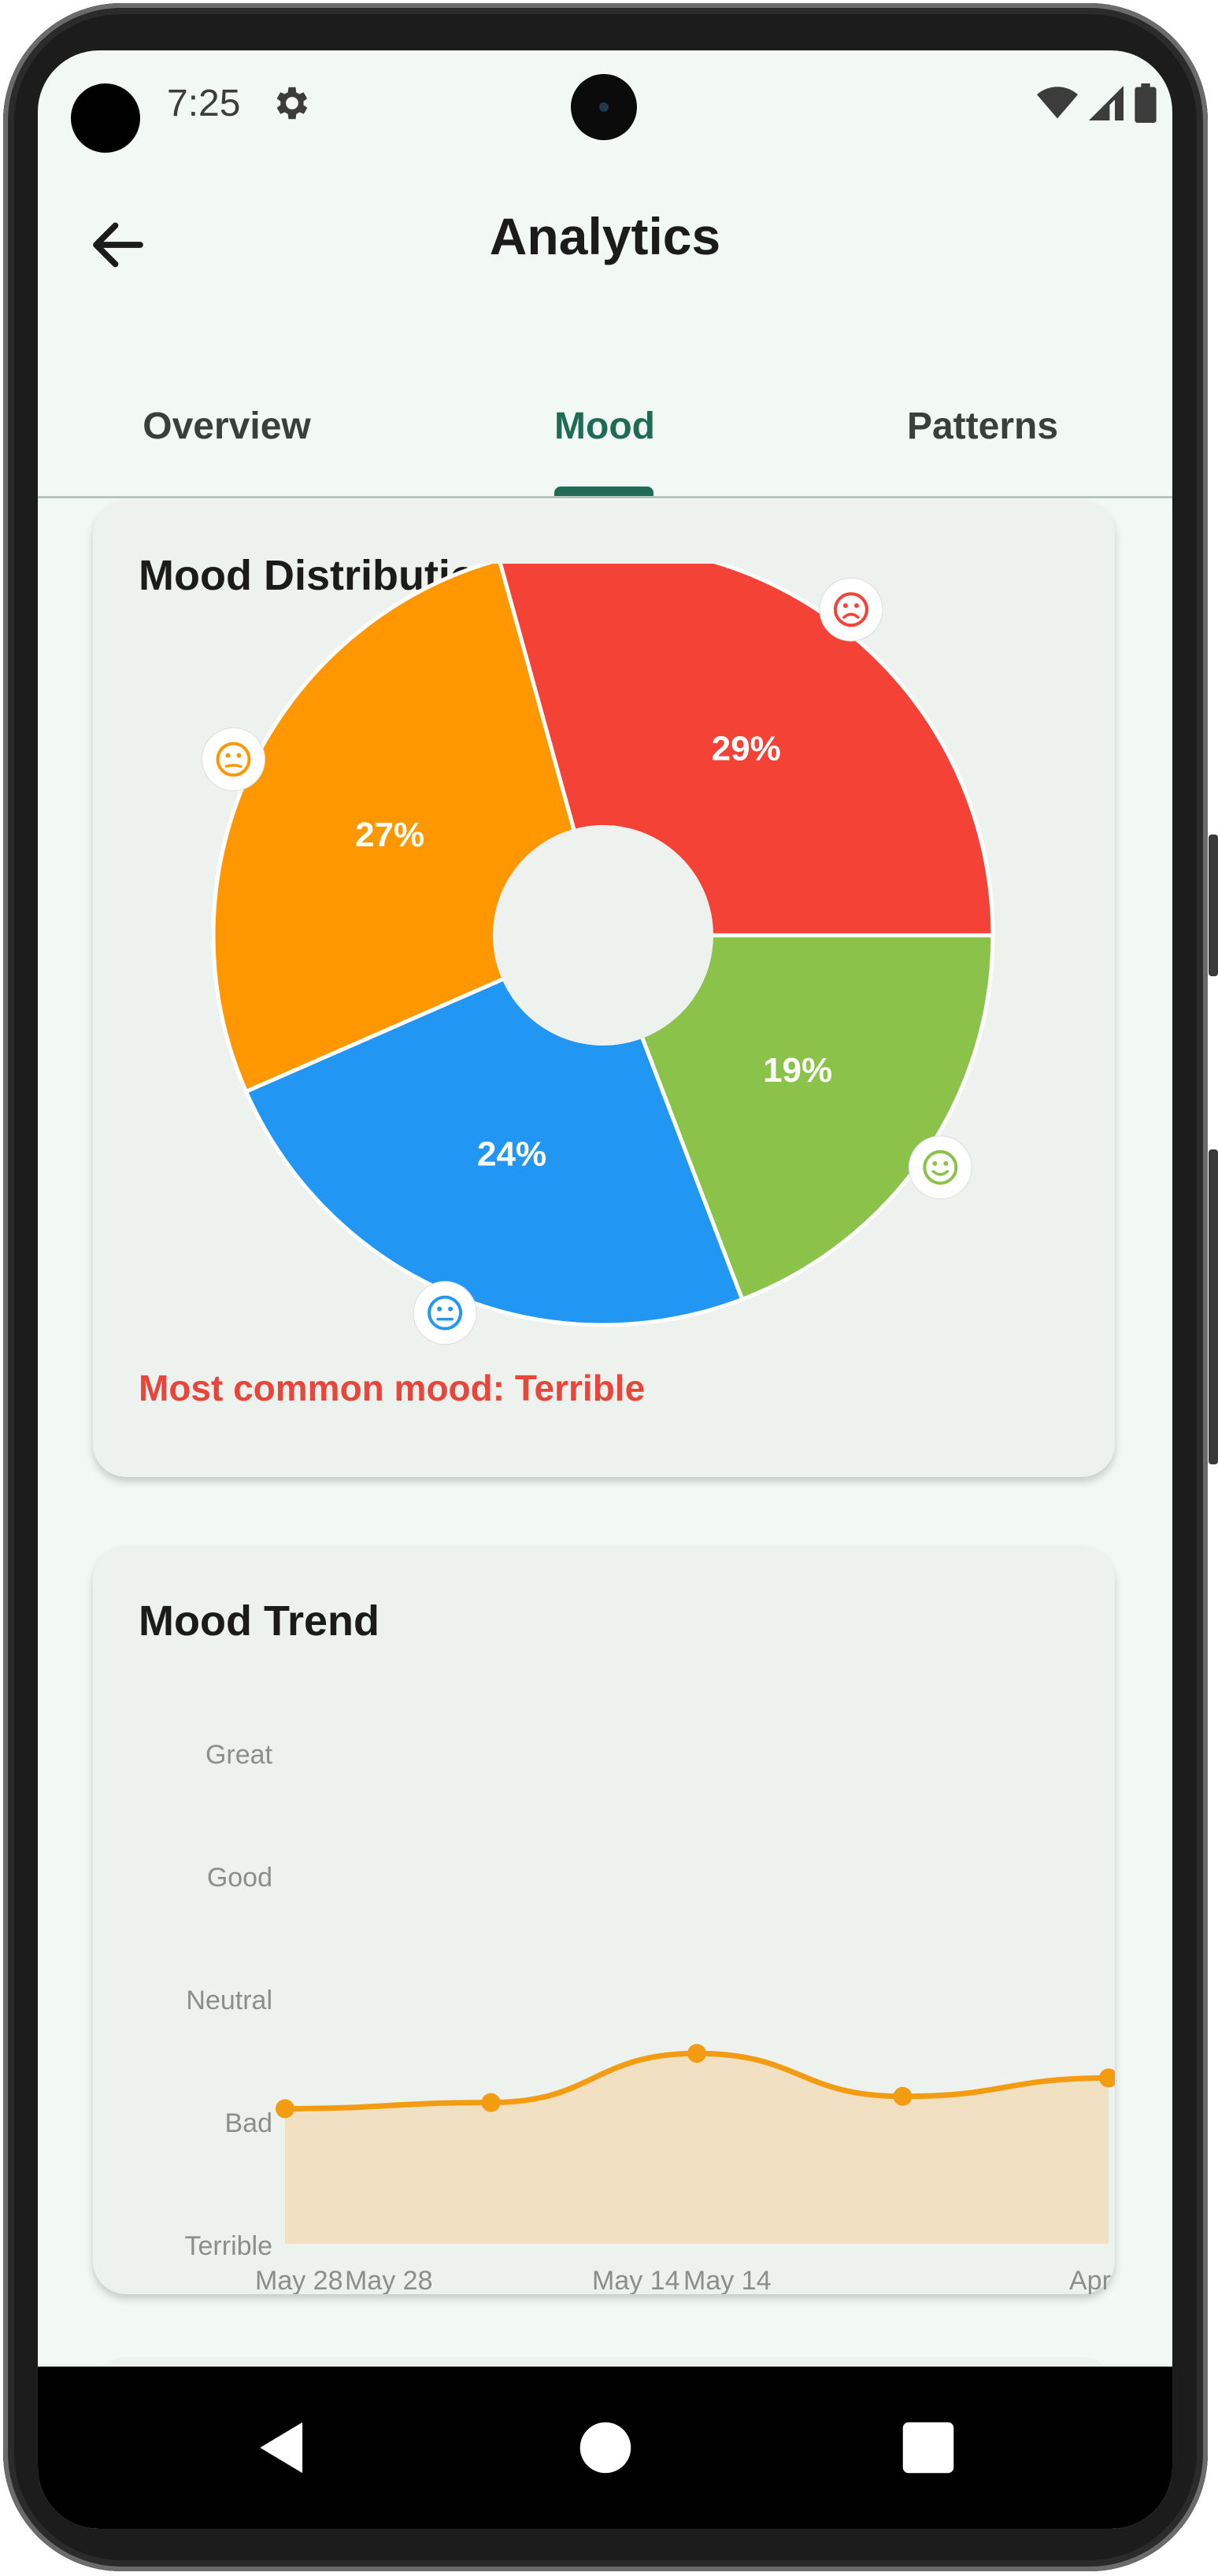  Describe the element at coordinates (1146, 103) in the screenshot. I see `battery-icon` at that location.